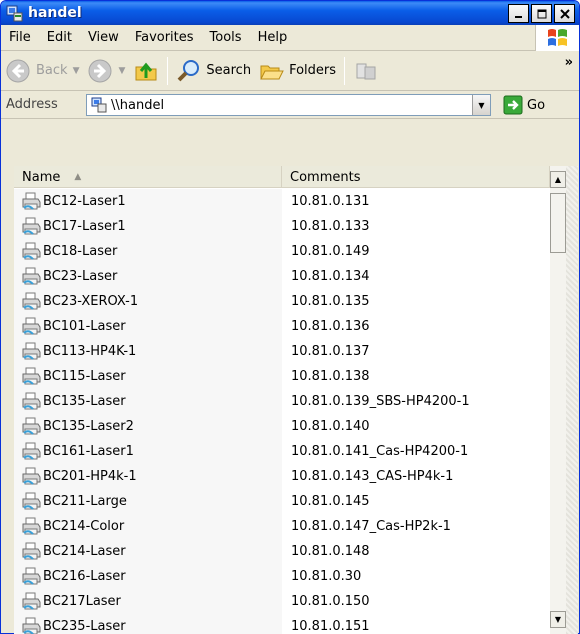 The image size is (580, 634). I want to click on table-row: BC216-Laser 10.81.0.30, so click(282, 576).